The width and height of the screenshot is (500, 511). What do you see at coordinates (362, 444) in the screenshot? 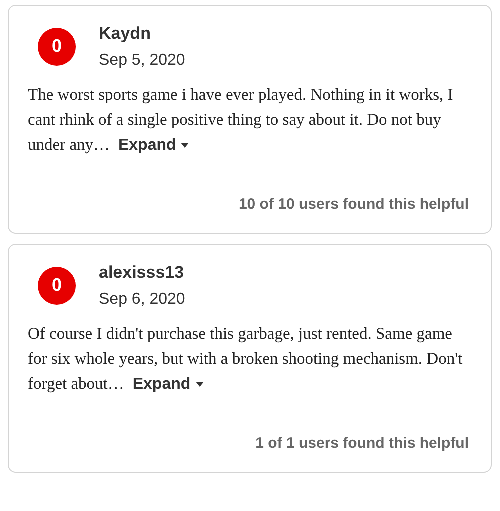
I see `helpful-count: 1 of 1 users found this helpful` at bounding box center [362, 444].